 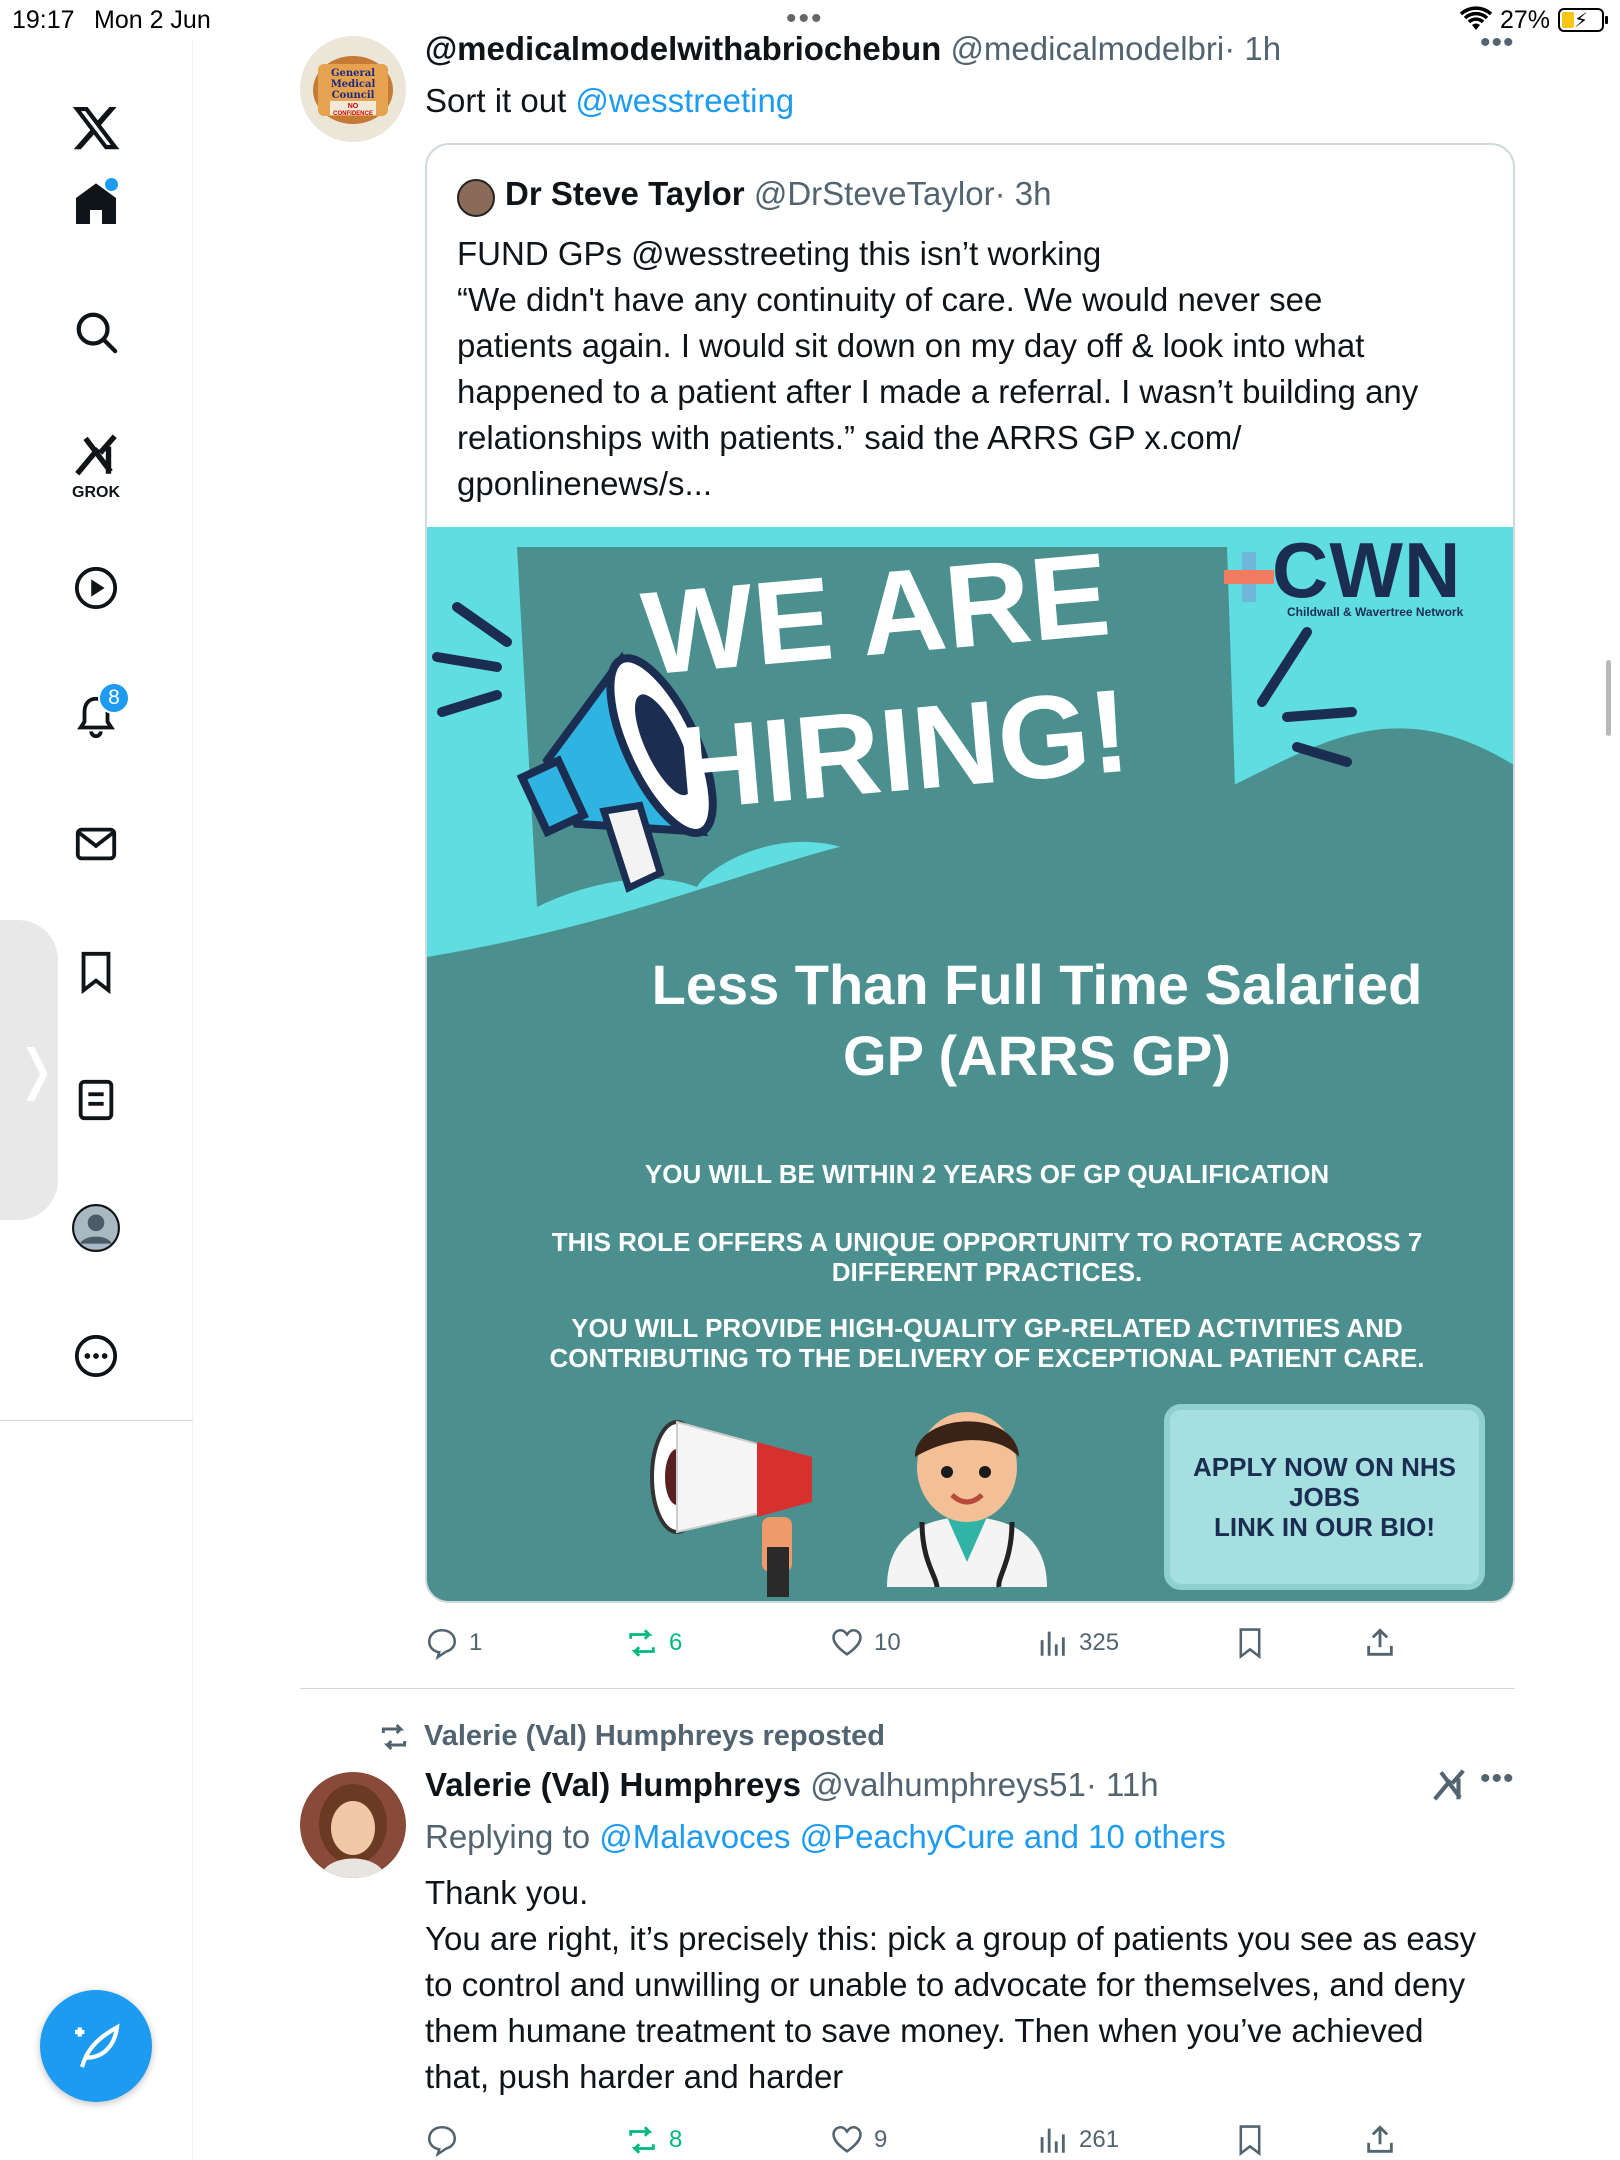 I want to click on slide-over-handle: ❭, so click(x=30, y=1070).